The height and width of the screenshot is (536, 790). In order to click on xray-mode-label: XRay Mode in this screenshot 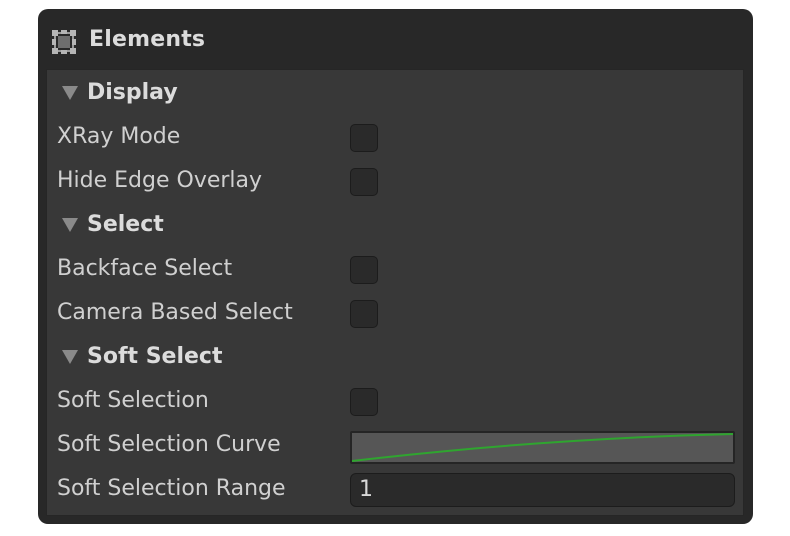, I will do `click(119, 136)`.